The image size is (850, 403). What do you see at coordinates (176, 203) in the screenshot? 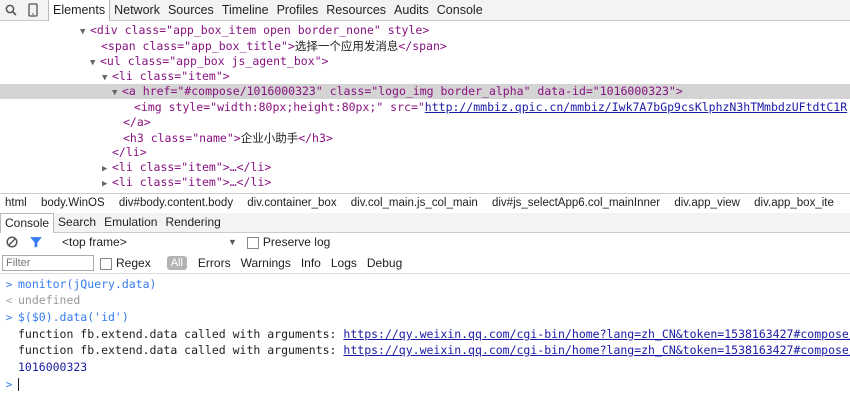
I see `breadcrumb-item: div#body.content.body` at bounding box center [176, 203].